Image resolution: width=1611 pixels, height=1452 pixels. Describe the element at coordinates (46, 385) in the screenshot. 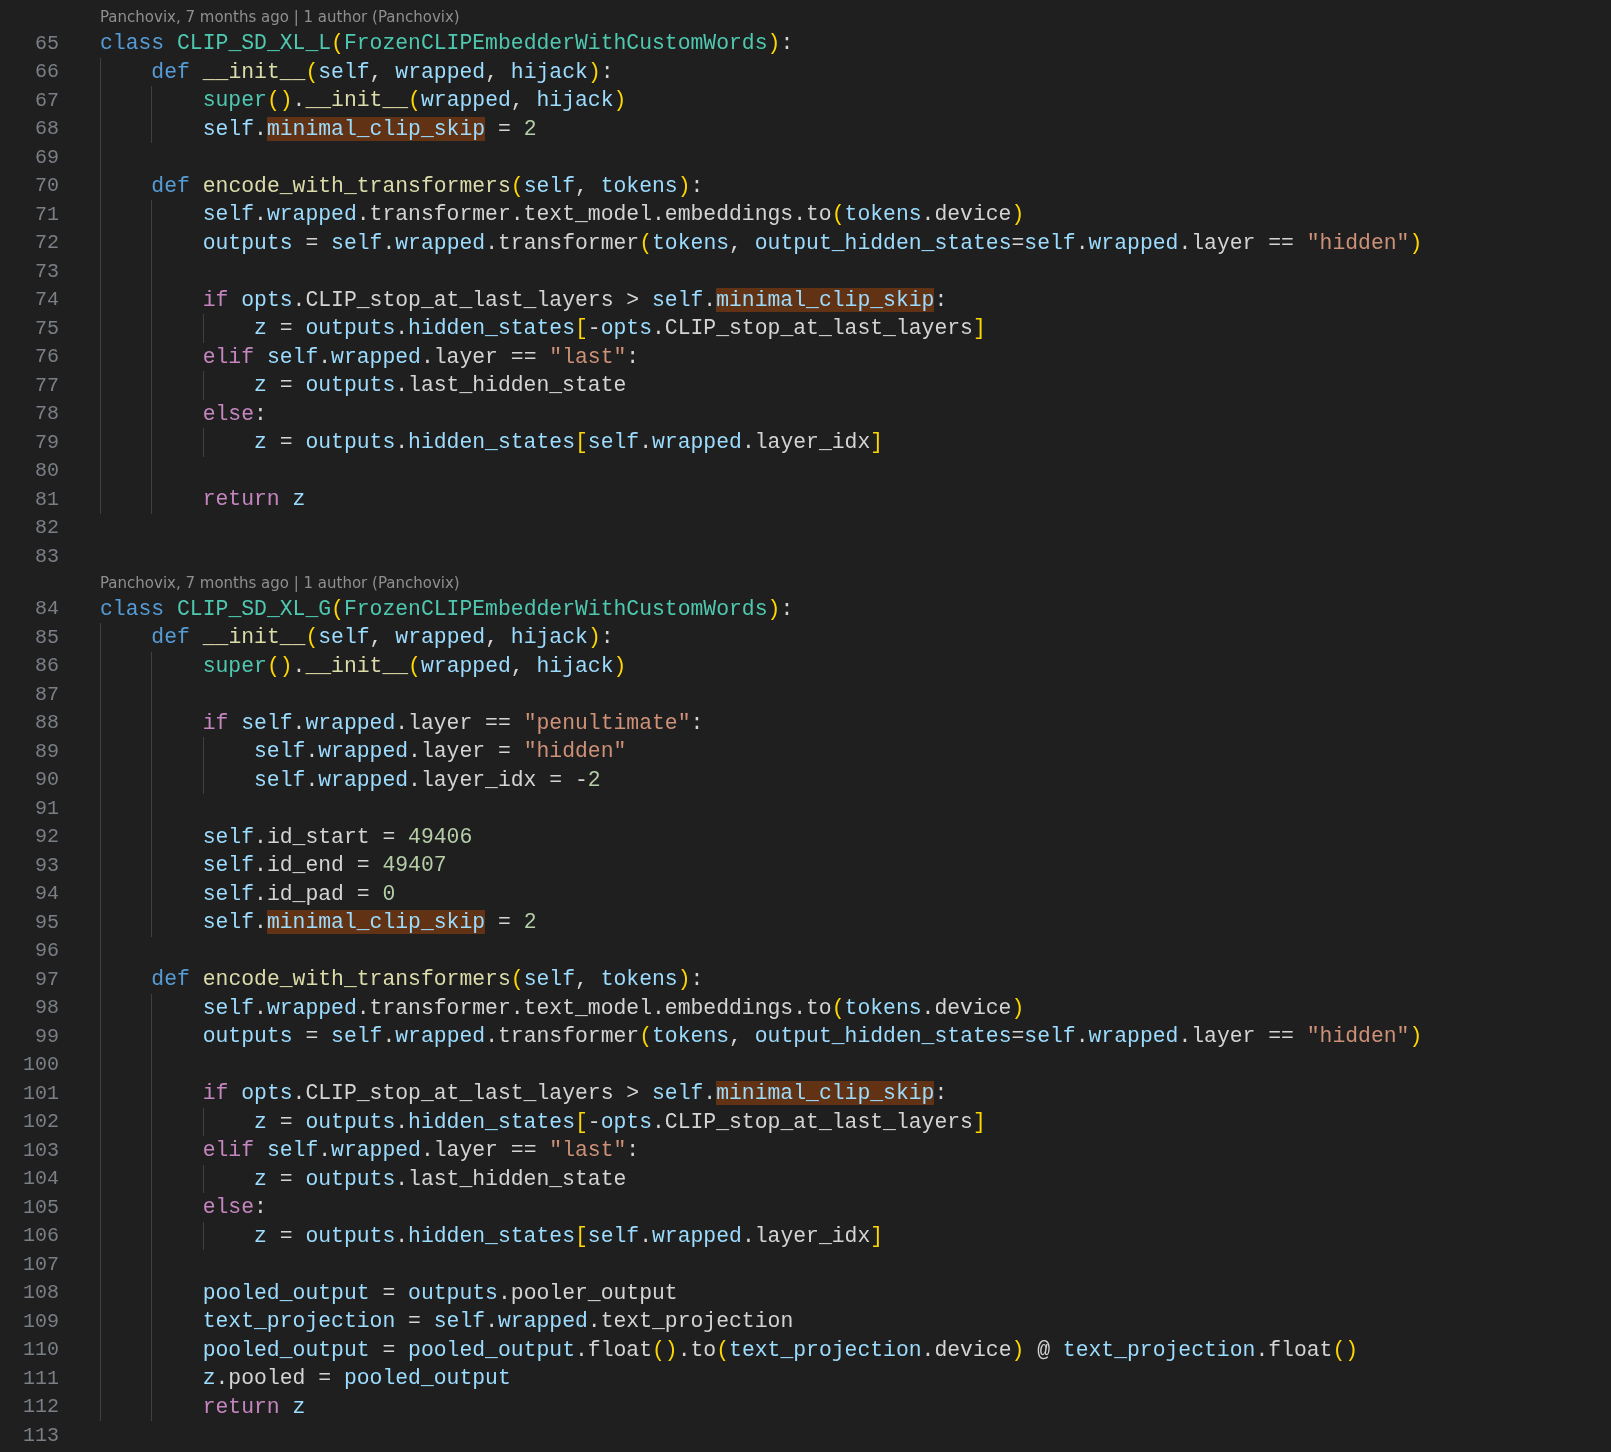

I see `line-number: 77` at that location.